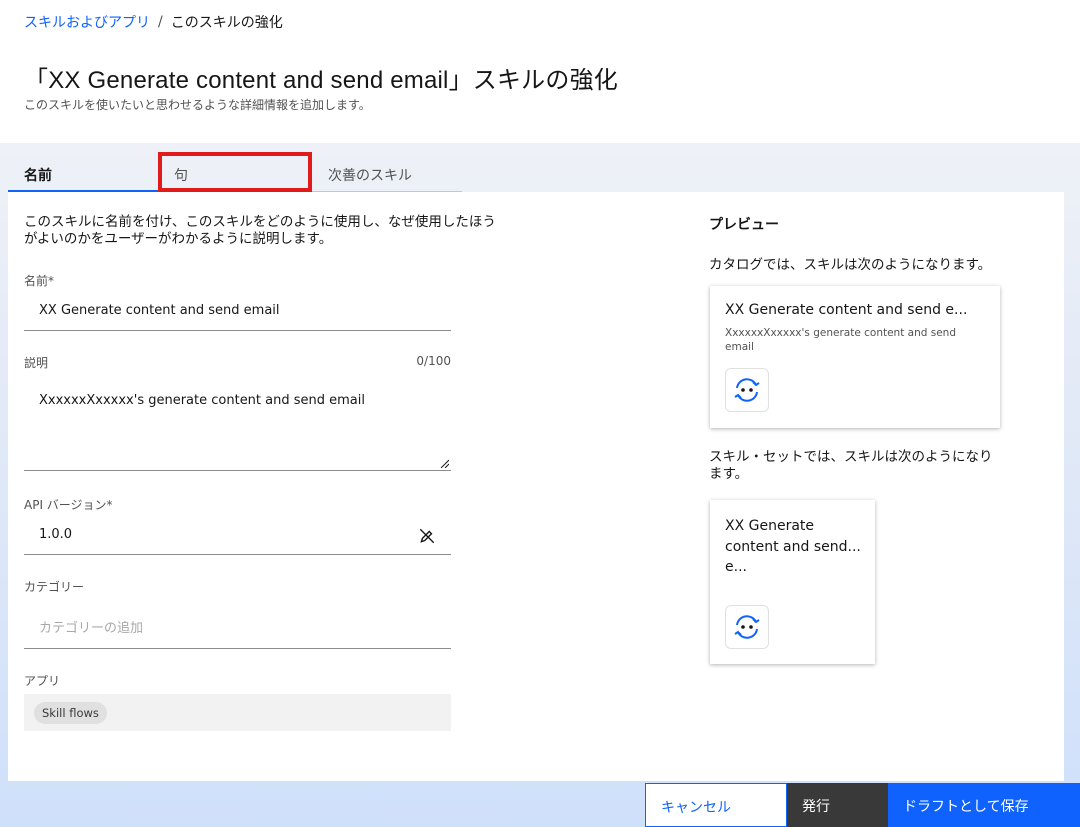  I want to click on preview-skillset-label: スキル・セットでは、スキルは次のようになります。, so click(851, 465).